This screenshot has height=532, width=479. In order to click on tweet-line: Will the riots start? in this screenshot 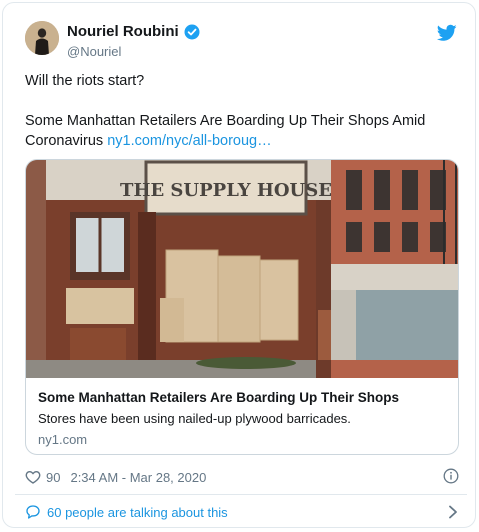, I will do `click(85, 81)`.